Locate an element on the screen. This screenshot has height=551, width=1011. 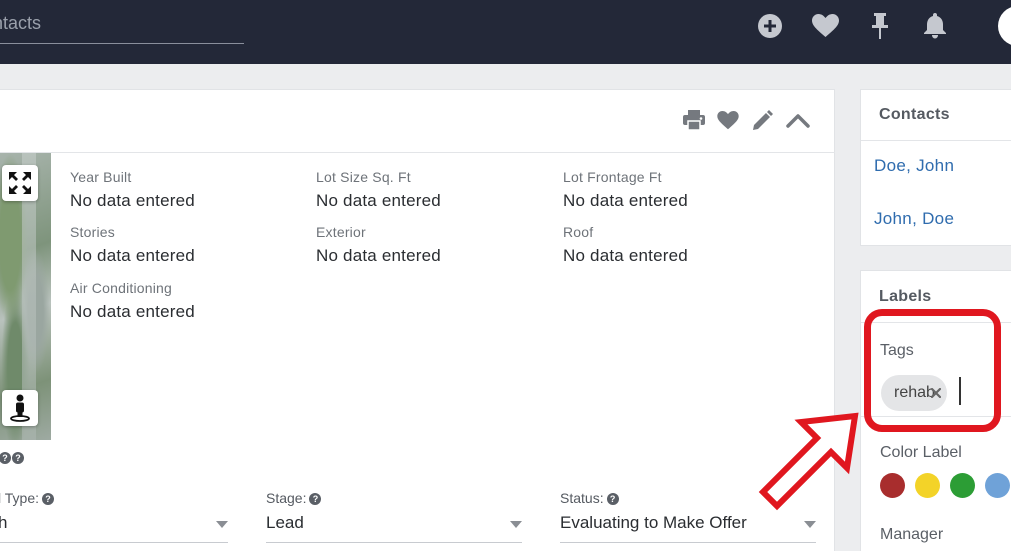
panel-divider is located at coordinates (936, 140).